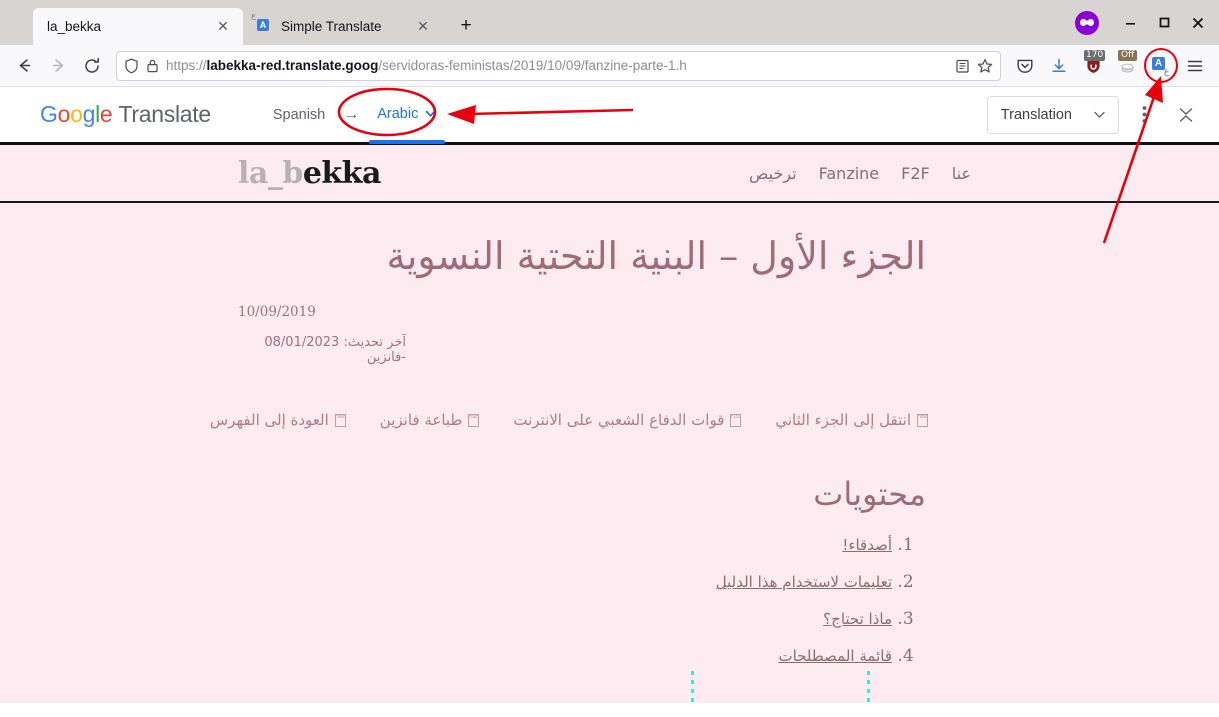 The image size is (1219, 717). Describe the element at coordinates (1095, 55) in the screenshot. I see `ublock-badge: 170` at that location.